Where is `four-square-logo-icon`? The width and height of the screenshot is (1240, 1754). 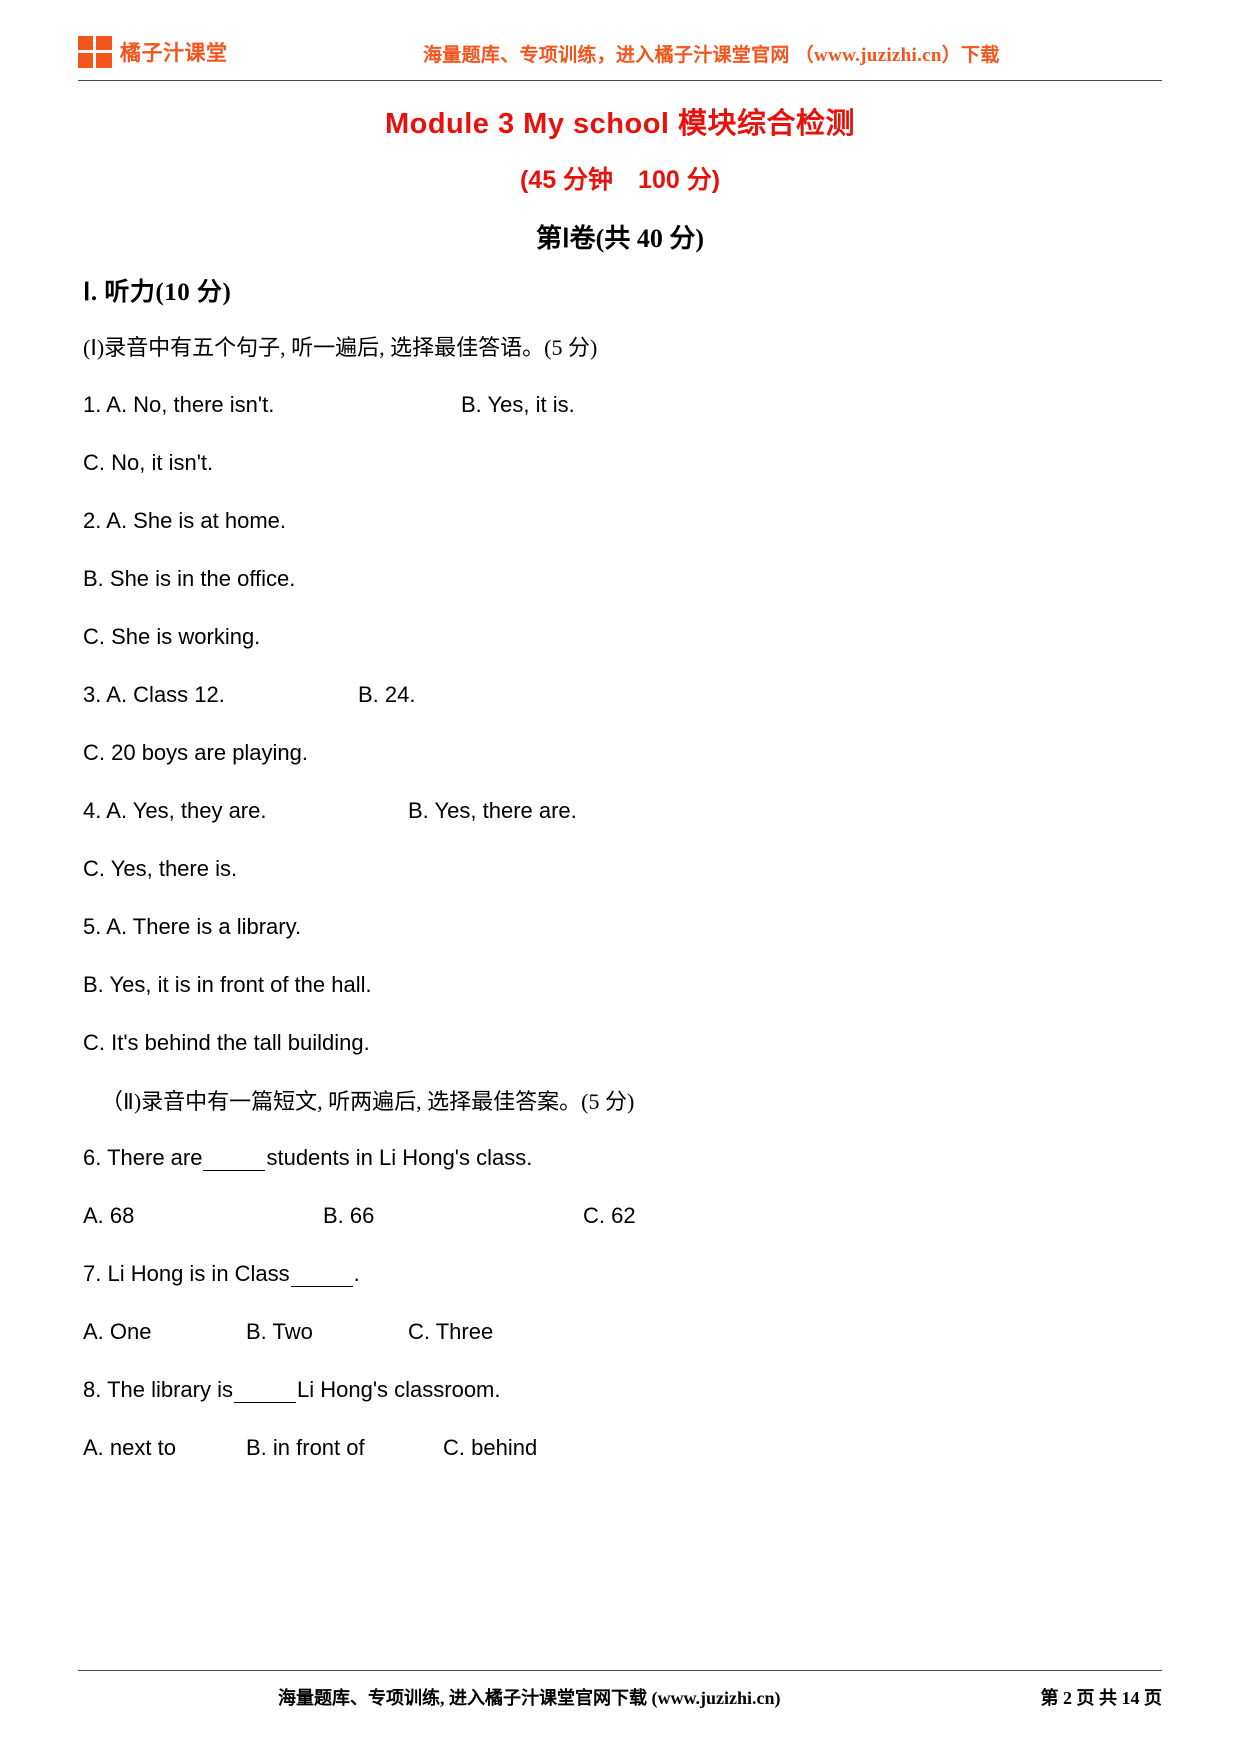 four-square-logo-icon is located at coordinates (95, 52).